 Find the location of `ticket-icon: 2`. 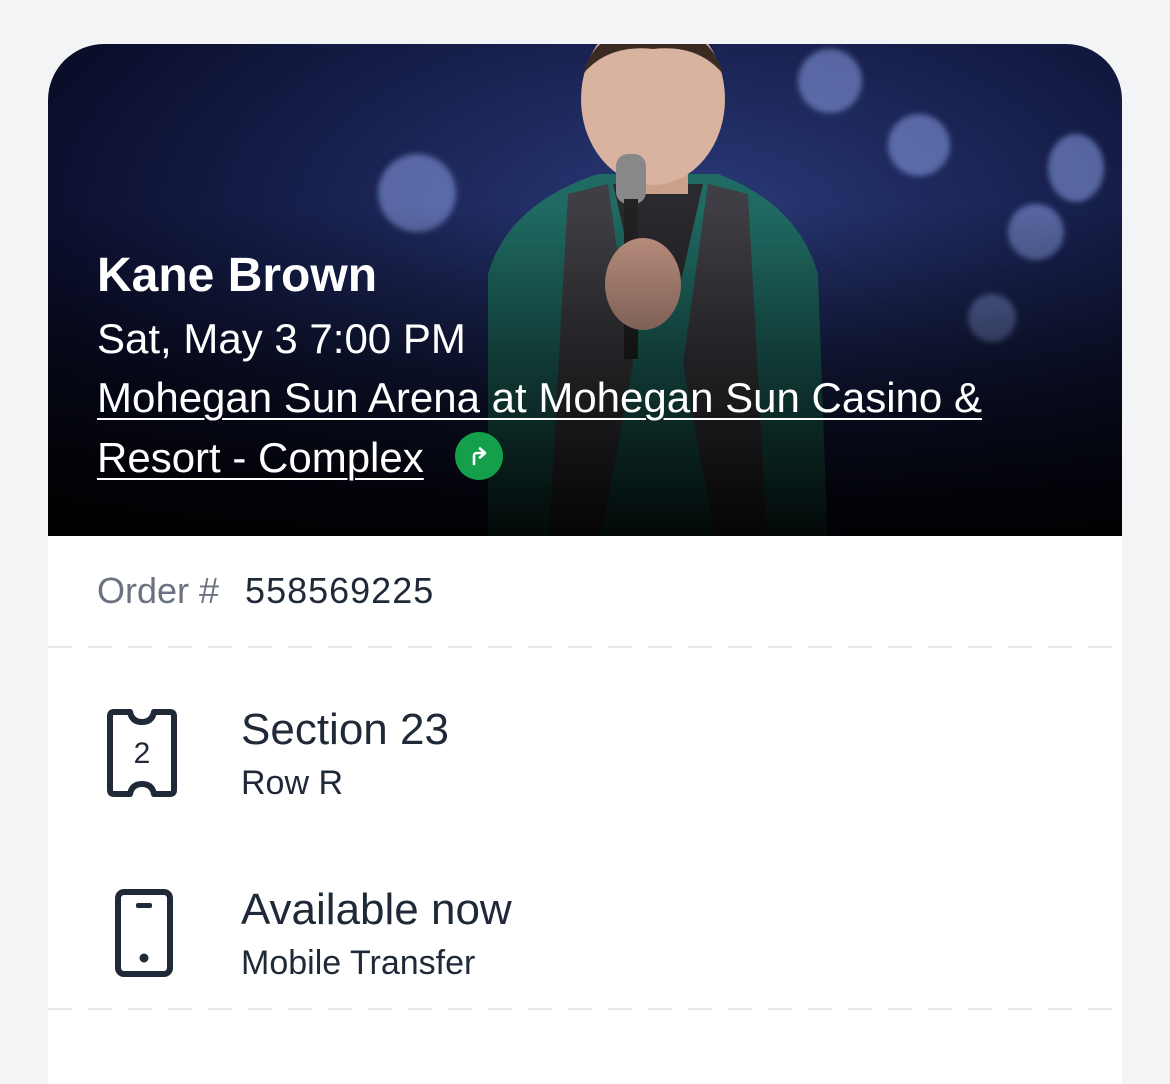

ticket-icon: 2 is located at coordinates (142, 753).